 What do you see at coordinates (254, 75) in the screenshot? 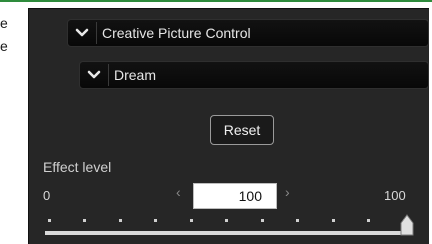
I see `preset-dropdown: Dream` at bounding box center [254, 75].